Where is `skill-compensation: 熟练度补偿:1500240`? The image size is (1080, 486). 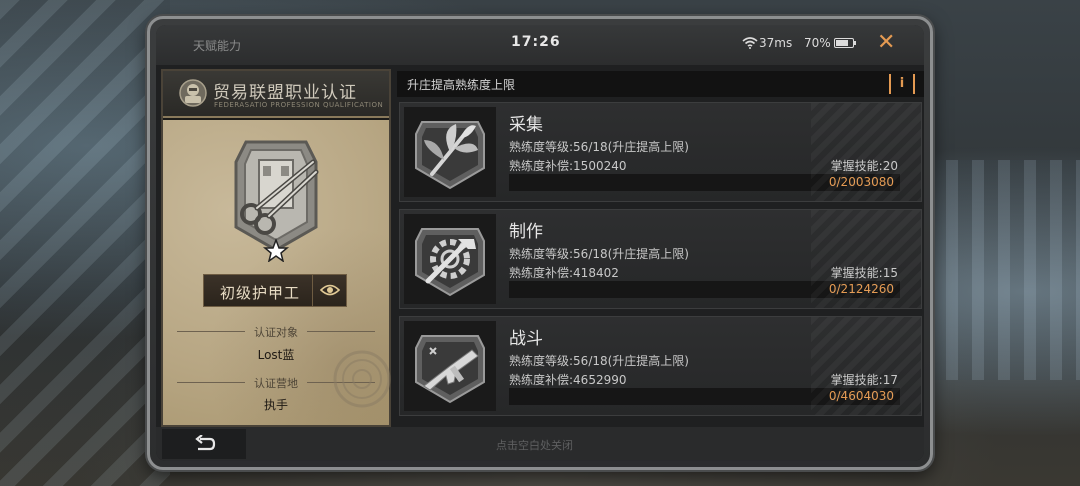 skill-compensation: 熟练度补偿:1500240 is located at coordinates (568, 166).